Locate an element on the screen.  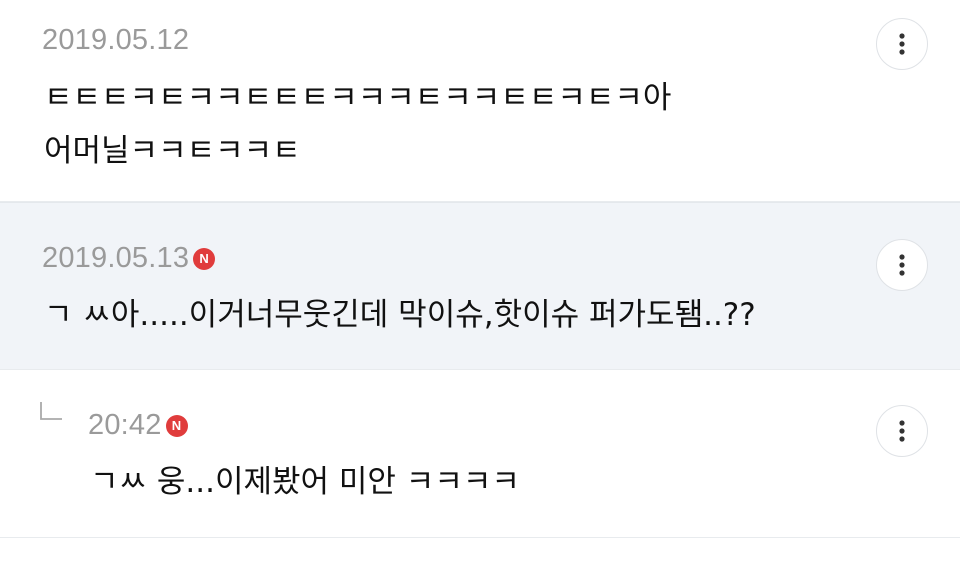
reply-arrow-icon is located at coordinates (51, 411).